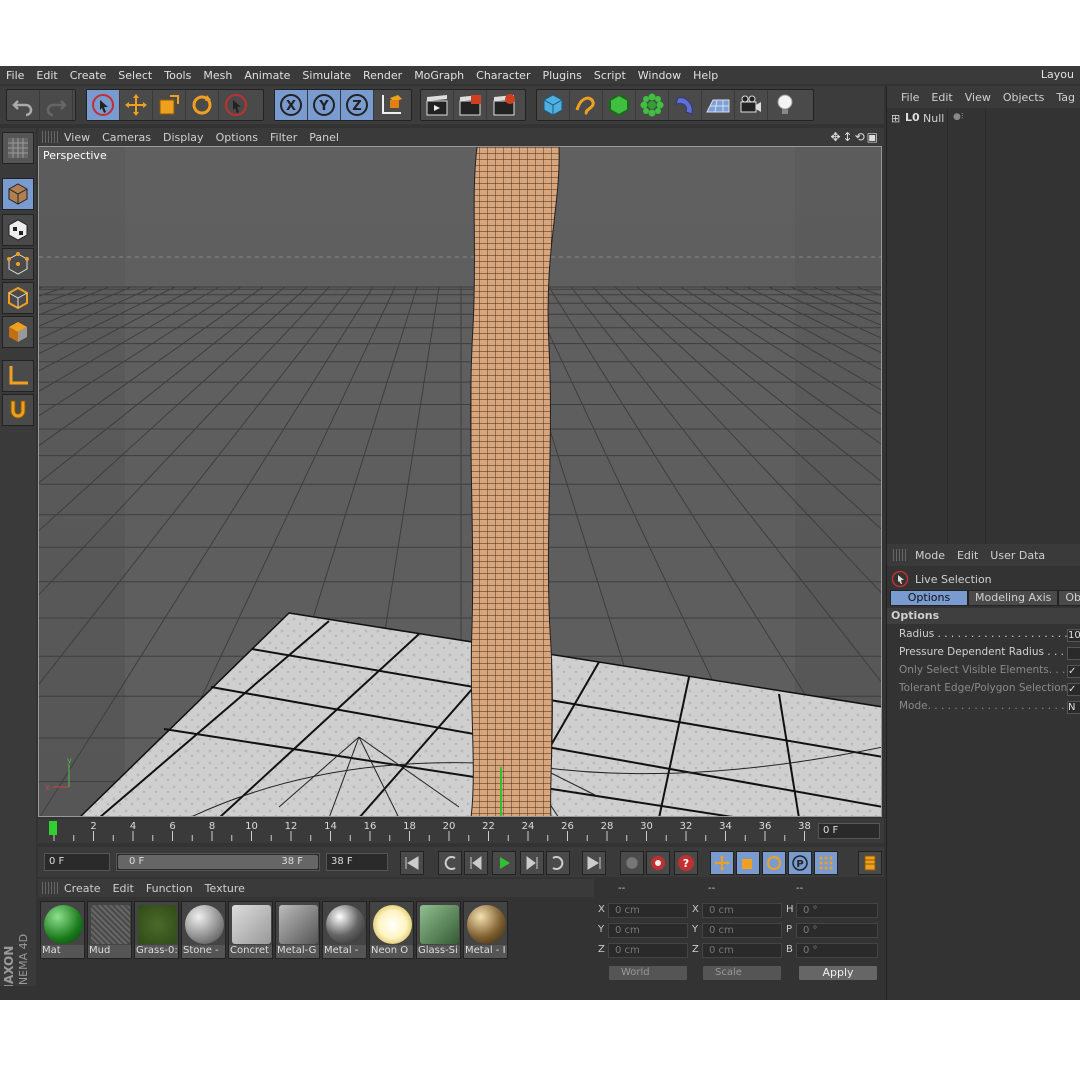 The image size is (1080, 1080). Describe the element at coordinates (1013, 598) in the screenshot. I see `tab-modeling-axis: Modeling Axis` at that location.